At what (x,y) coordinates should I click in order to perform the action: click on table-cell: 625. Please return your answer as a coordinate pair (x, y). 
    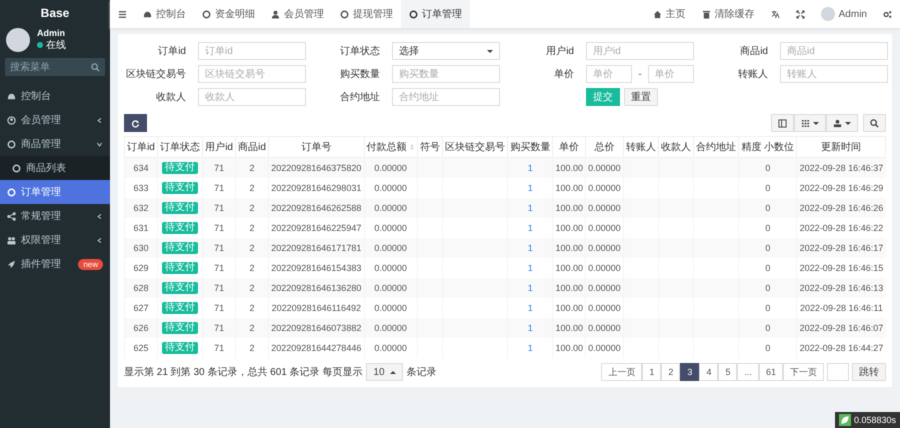
    Looking at the image, I should click on (141, 348).